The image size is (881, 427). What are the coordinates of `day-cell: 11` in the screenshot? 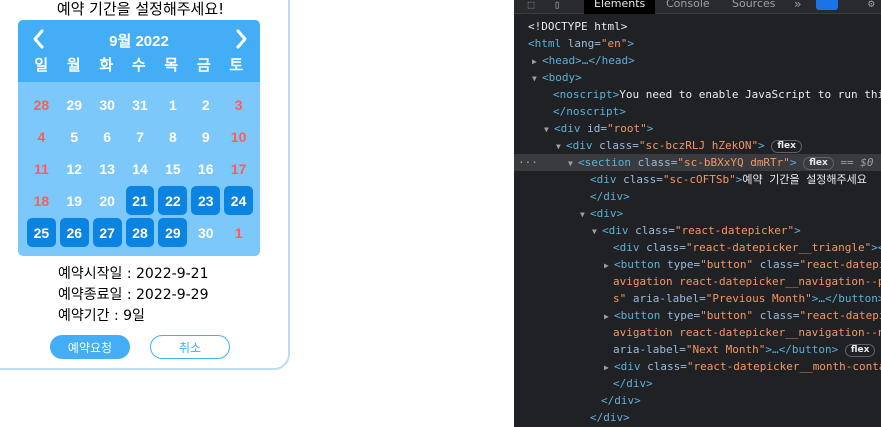 It's located at (41, 168).